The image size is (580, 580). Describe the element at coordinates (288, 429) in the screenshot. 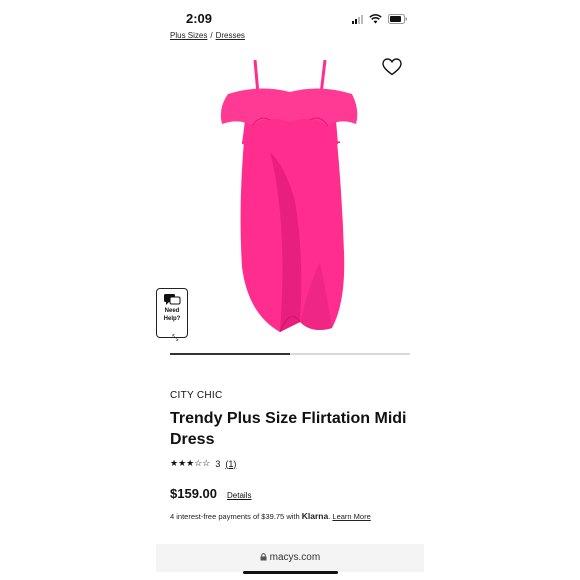

I see `product-title: Trendy Plus Size Flirtation Midi Dress` at that location.